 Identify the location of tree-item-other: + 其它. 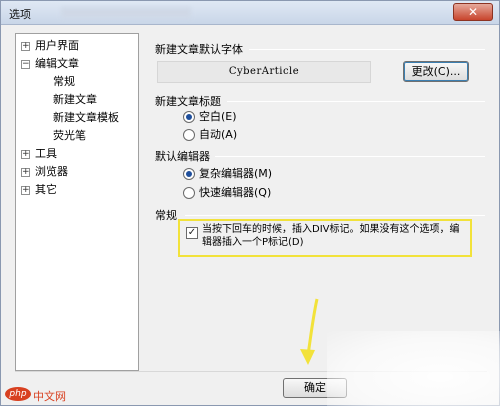
(77, 190).